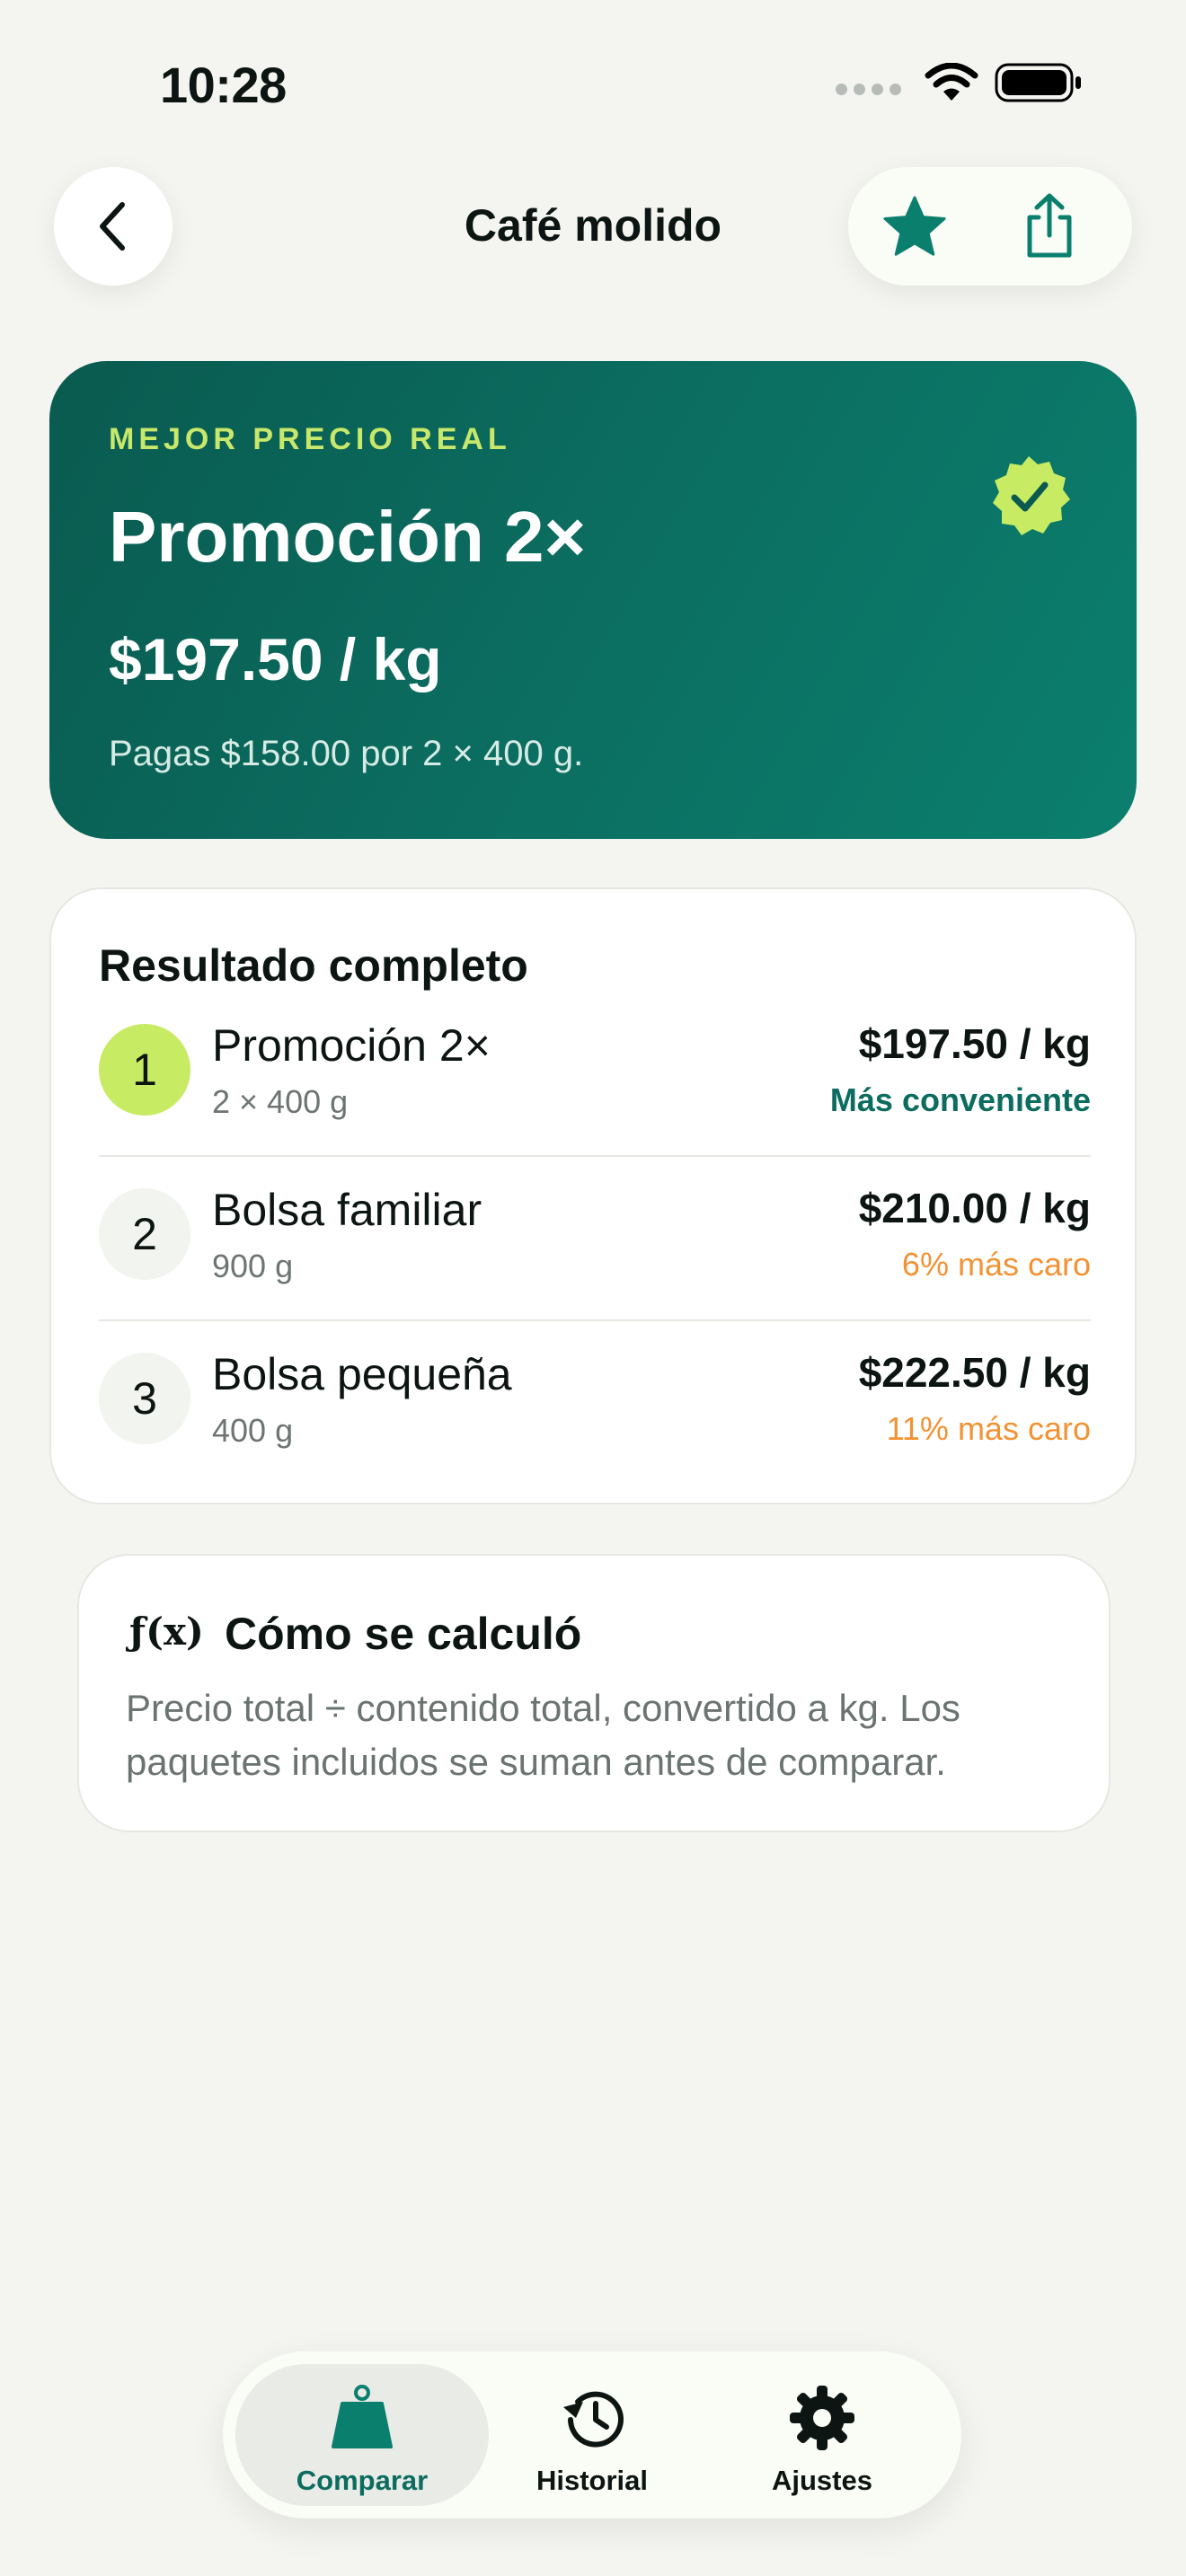 This screenshot has height=2576, width=1186. What do you see at coordinates (1038, 82) in the screenshot?
I see `battery-icon` at bounding box center [1038, 82].